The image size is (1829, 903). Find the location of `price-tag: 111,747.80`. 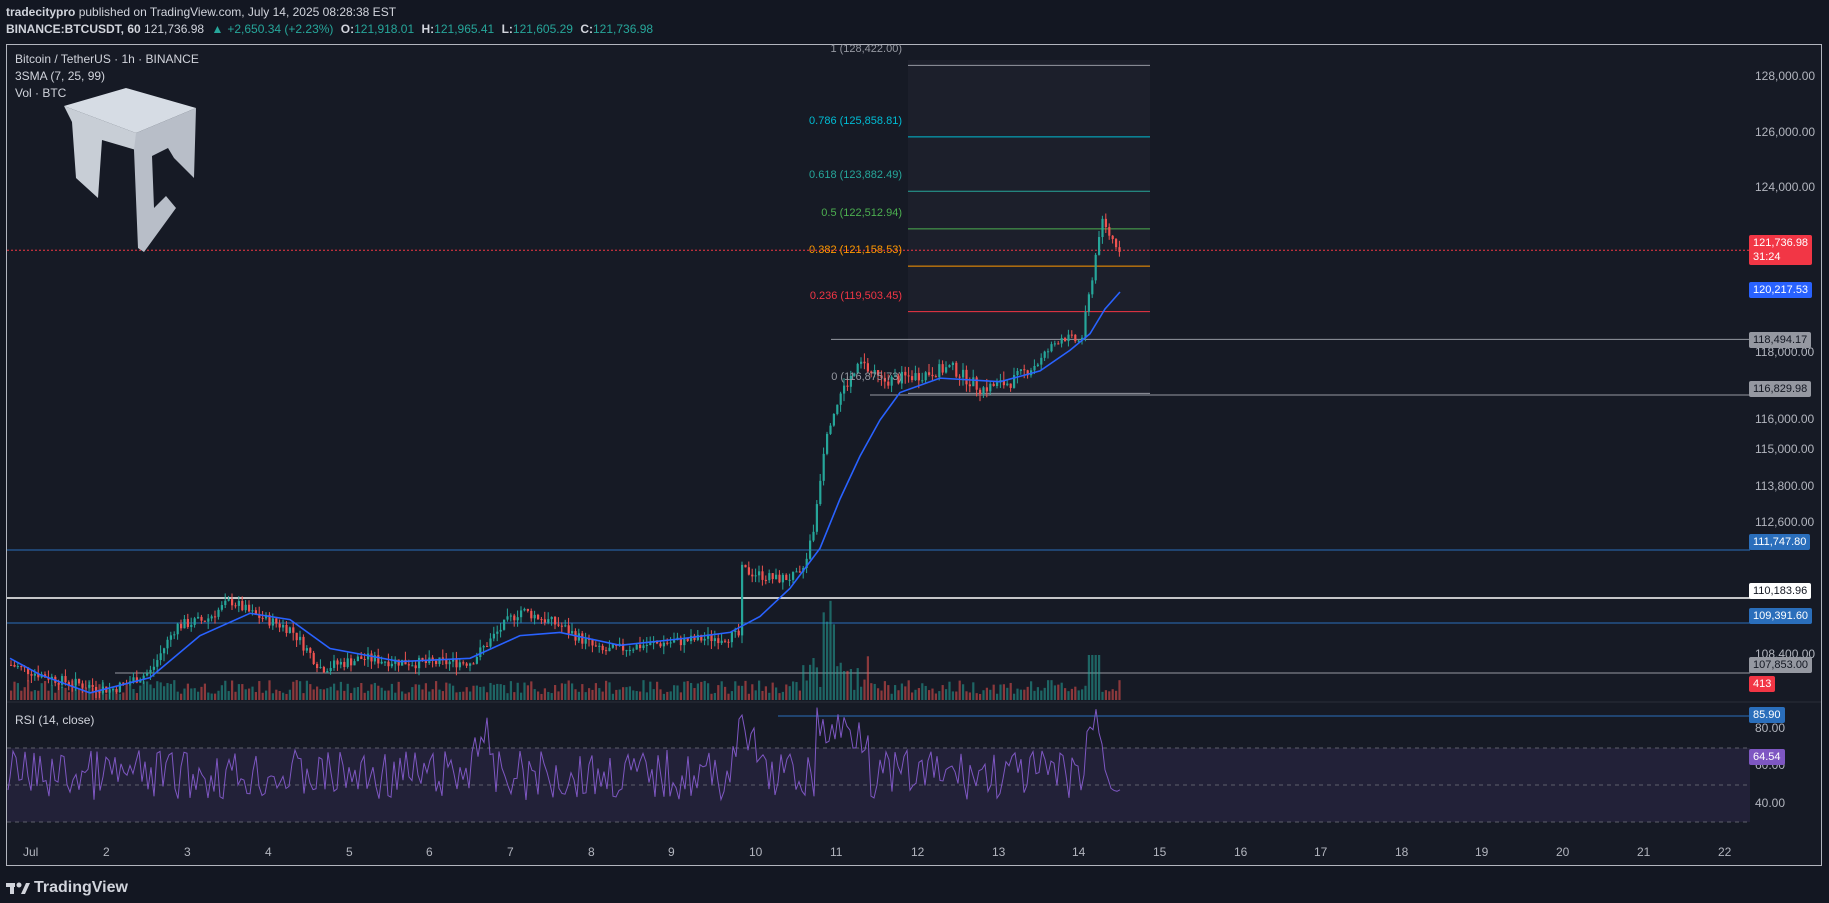

price-tag: 111,747.80 is located at coordinates (1780, 542).